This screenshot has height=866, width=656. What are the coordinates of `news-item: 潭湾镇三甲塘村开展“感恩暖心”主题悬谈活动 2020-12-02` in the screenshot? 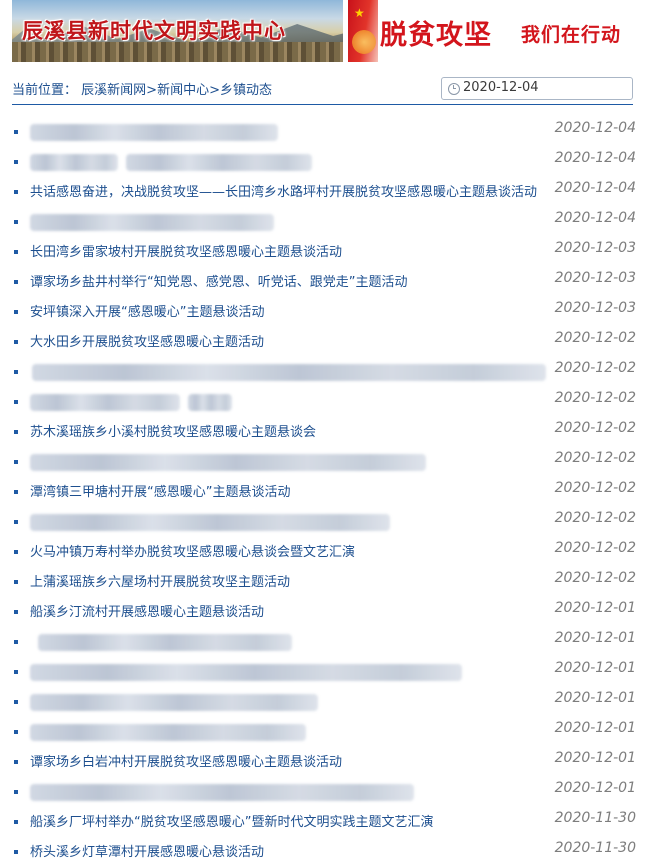 It's located at (324, 491).